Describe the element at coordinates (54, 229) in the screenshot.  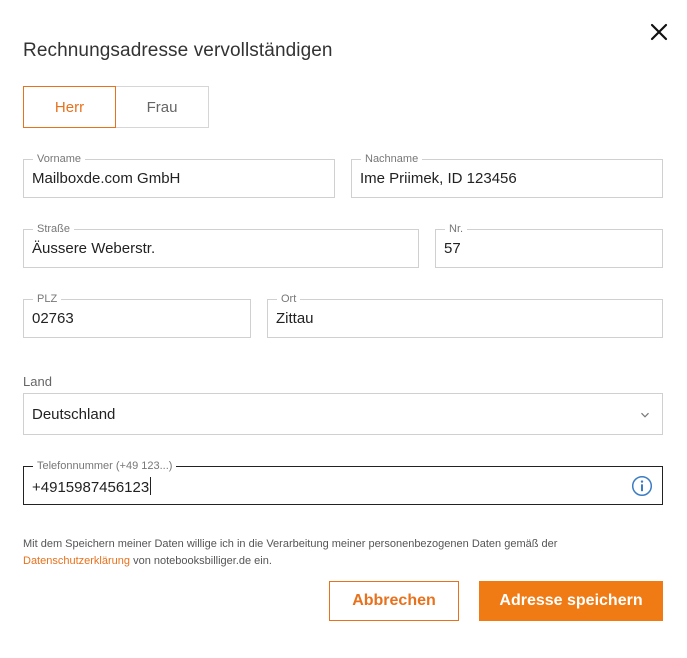
I see `street-label: Straße` at that location.